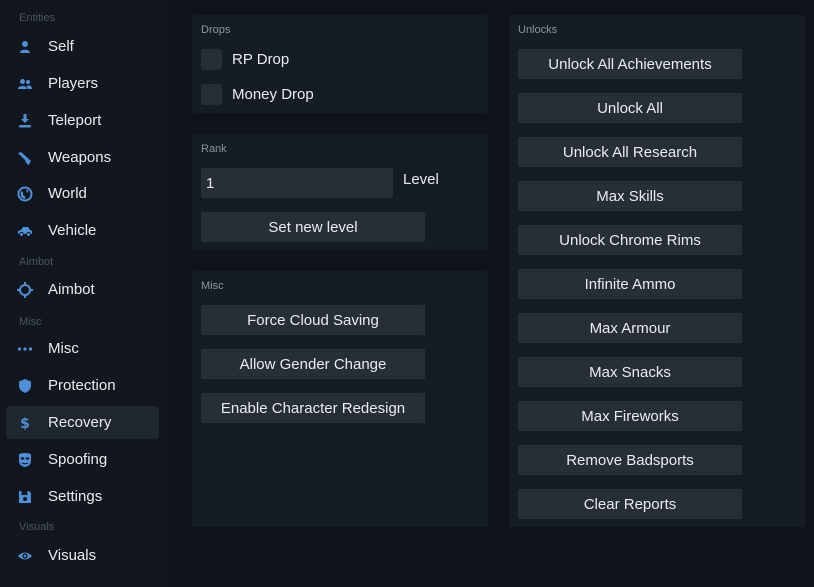  Describe the element at coordinates (297, 183) in the screenshot. I see `level-input: 1` at that location.